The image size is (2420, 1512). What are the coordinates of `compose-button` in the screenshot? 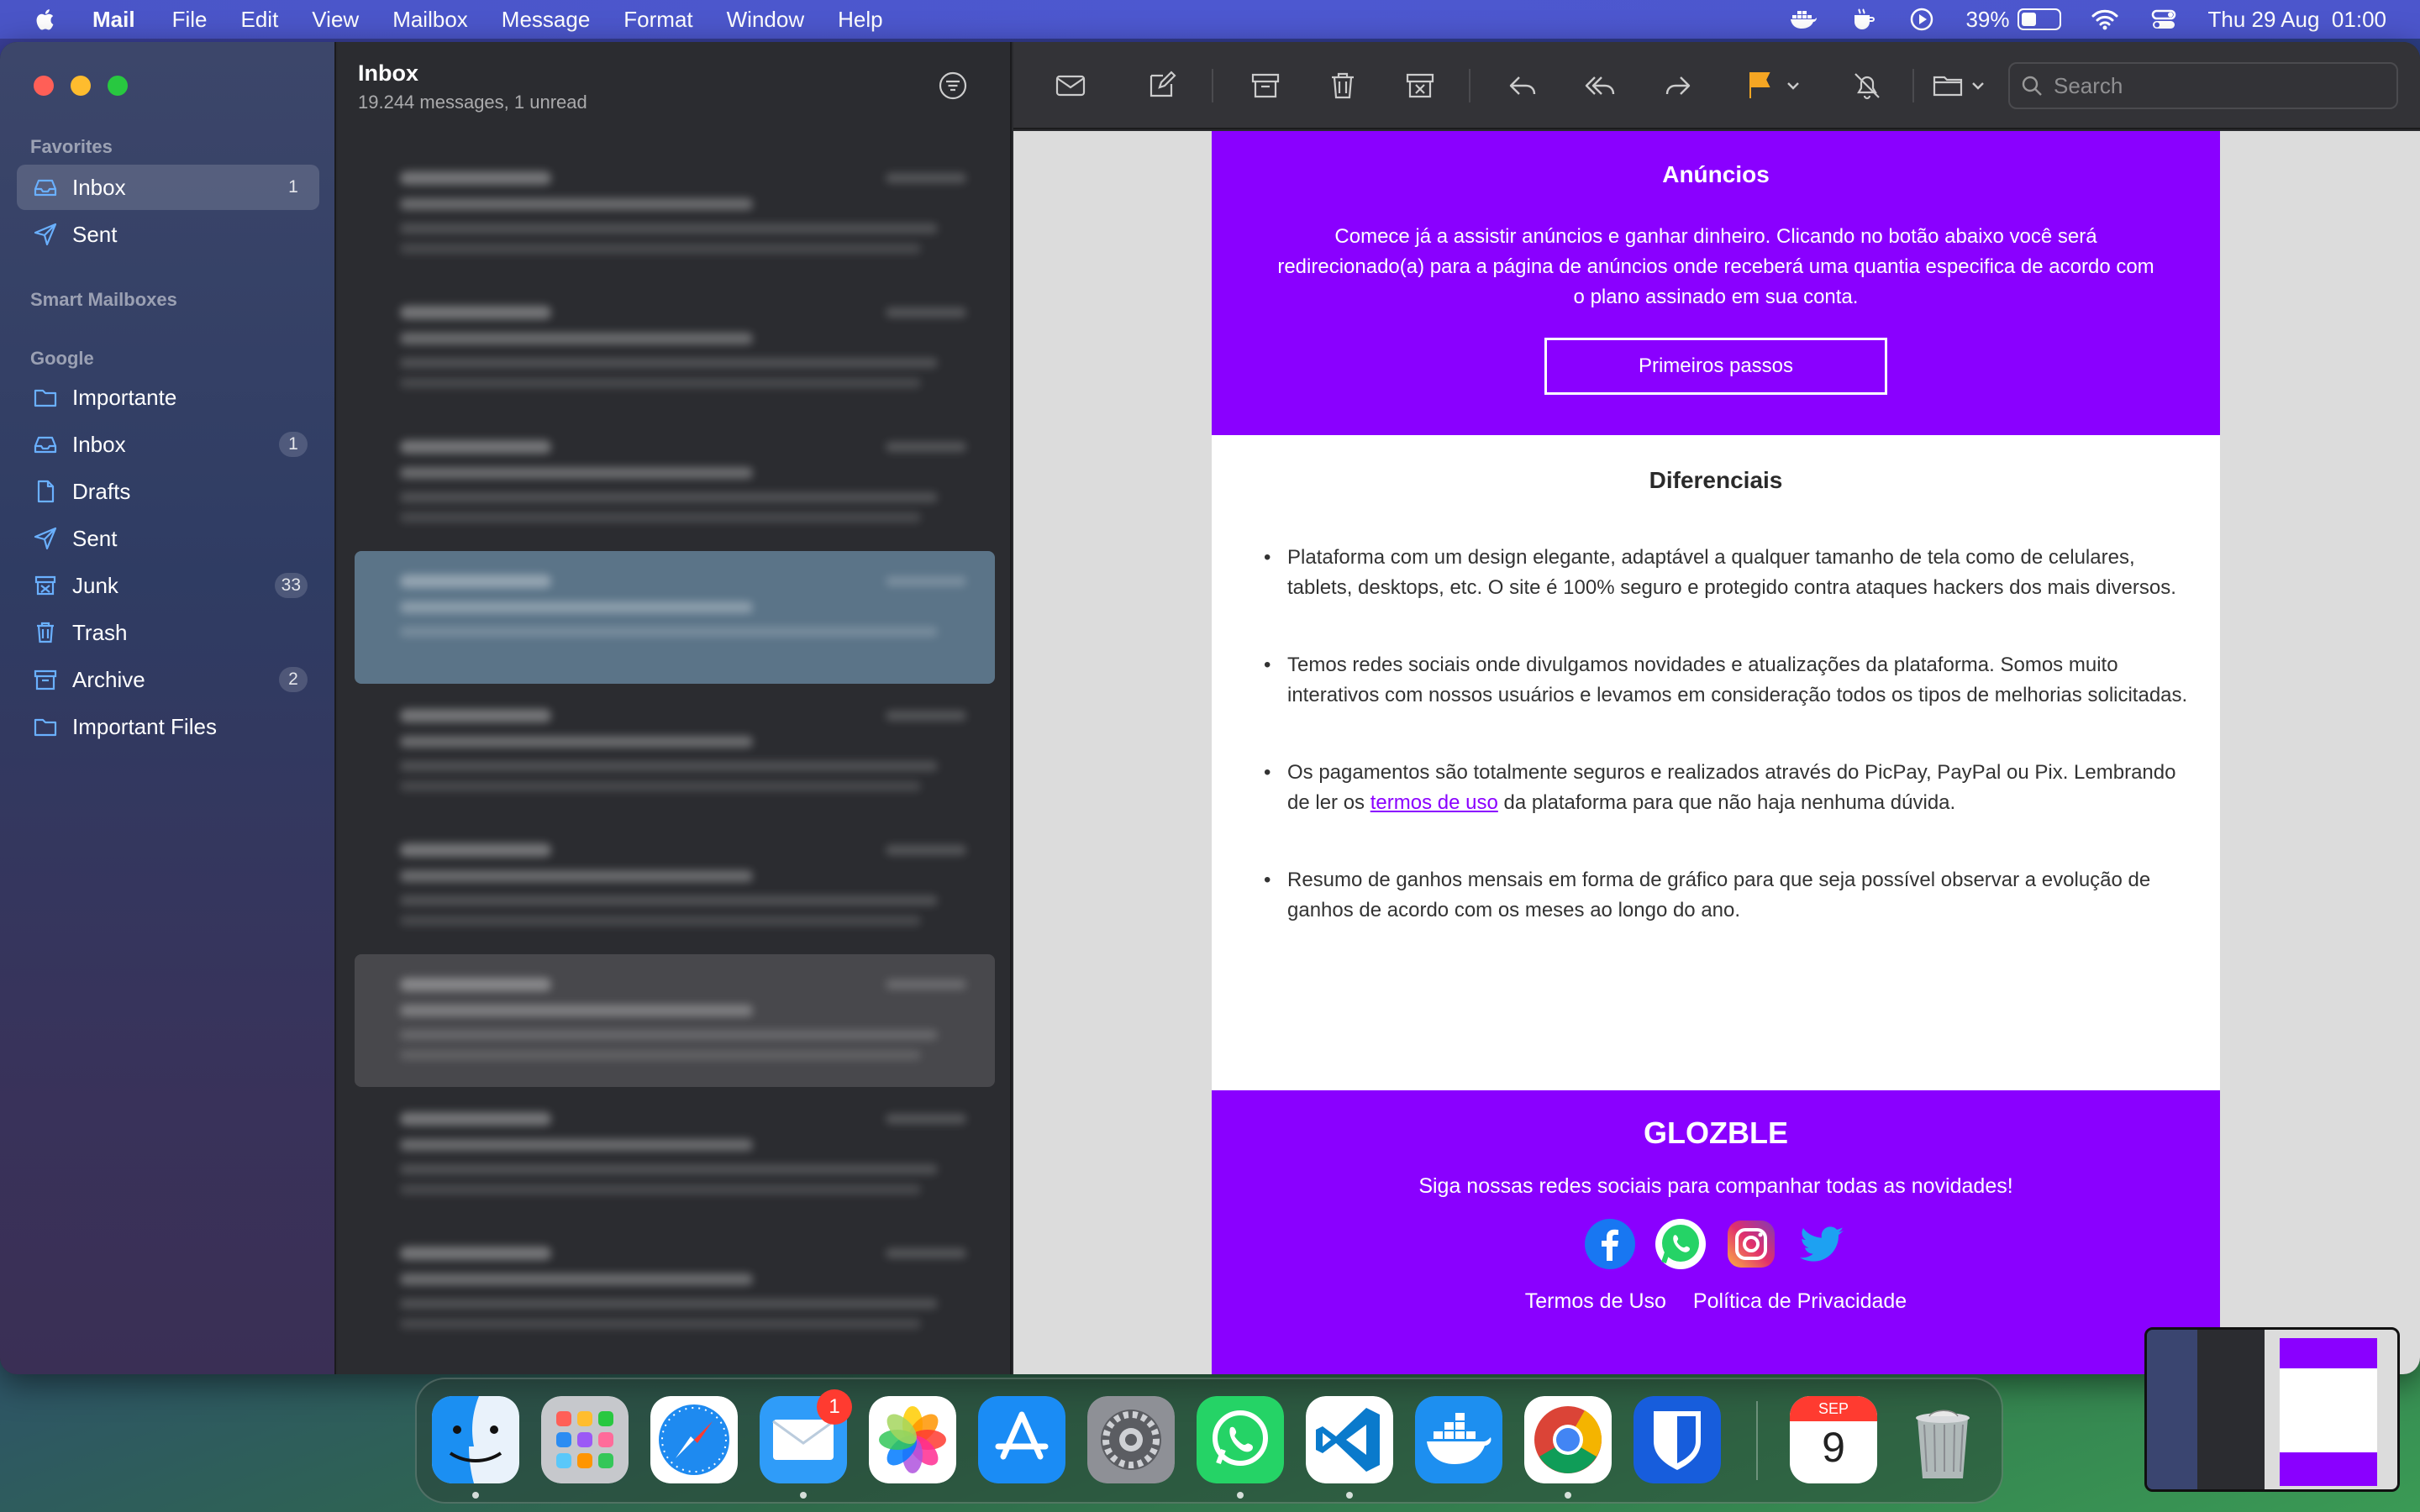 It's located at (1162, 85).